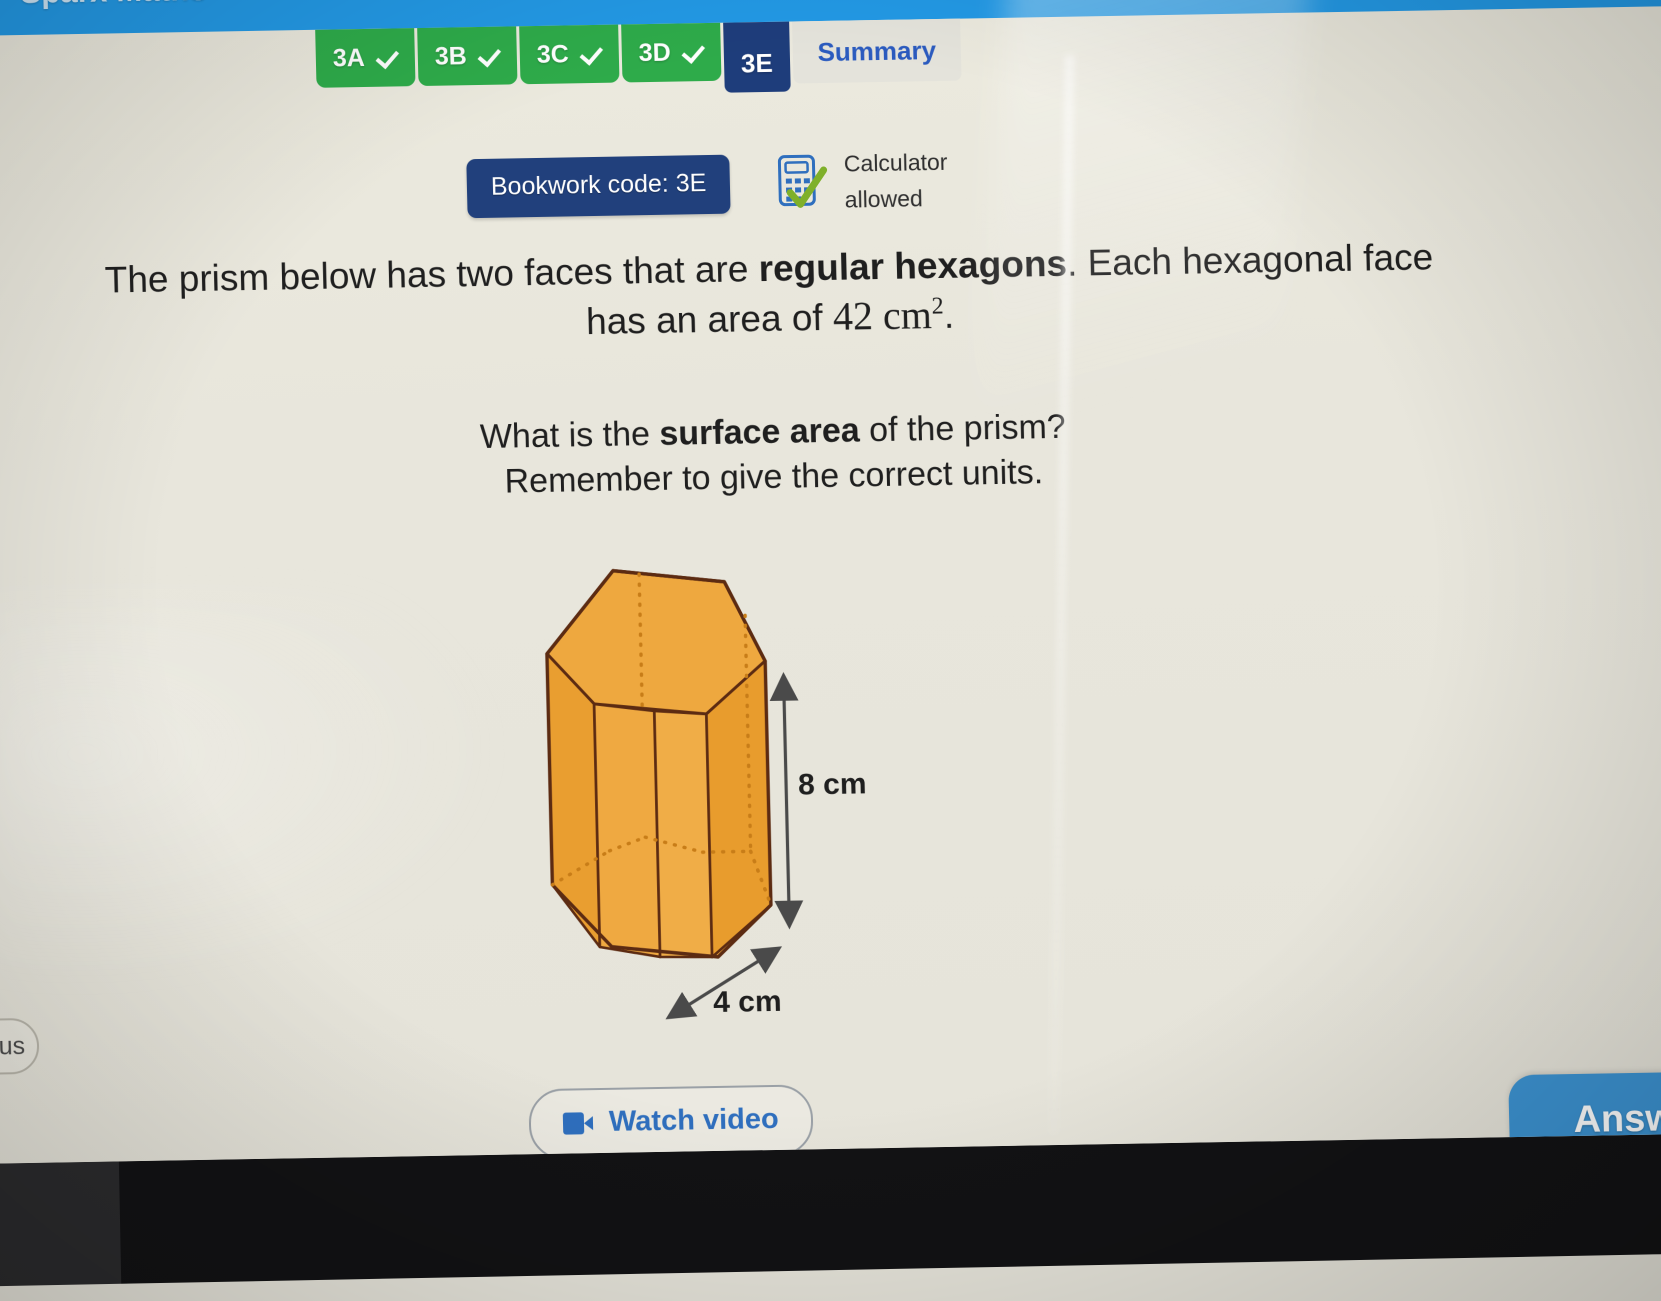 This screenshot has height=1301, width=1661. What do you see at coordinates (803, 183) in the screenshot?
I see `calculator-allowed-icon` at bounding box center [803, 183].